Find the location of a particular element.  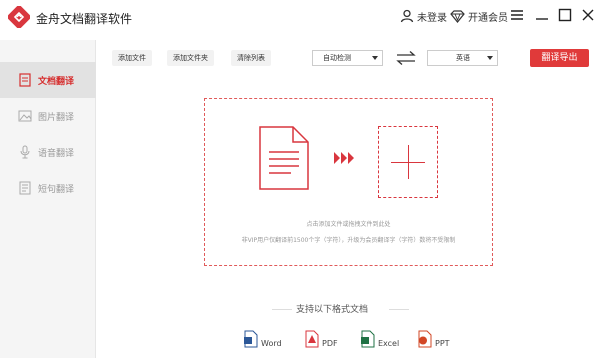

source-language-value: 自动检测 is located at coordinates (337, 58).